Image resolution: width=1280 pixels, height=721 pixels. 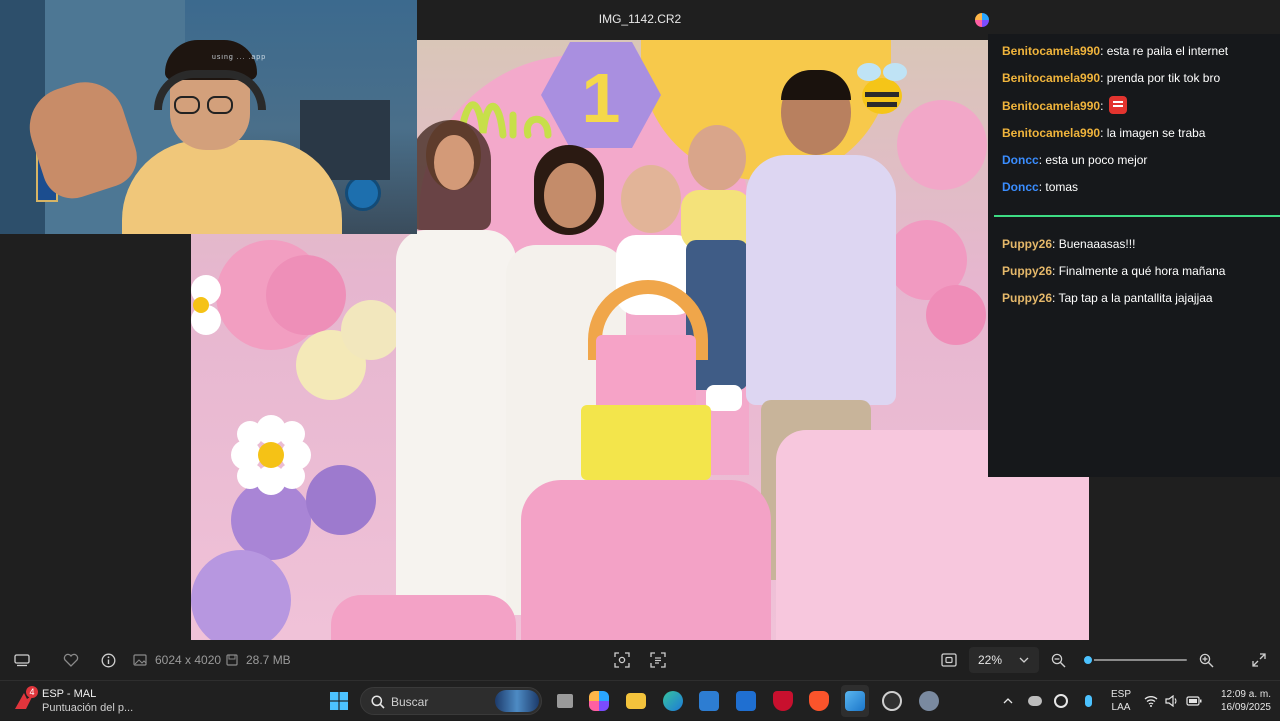 I want to click on settings-button, so click(x=929, y=701).